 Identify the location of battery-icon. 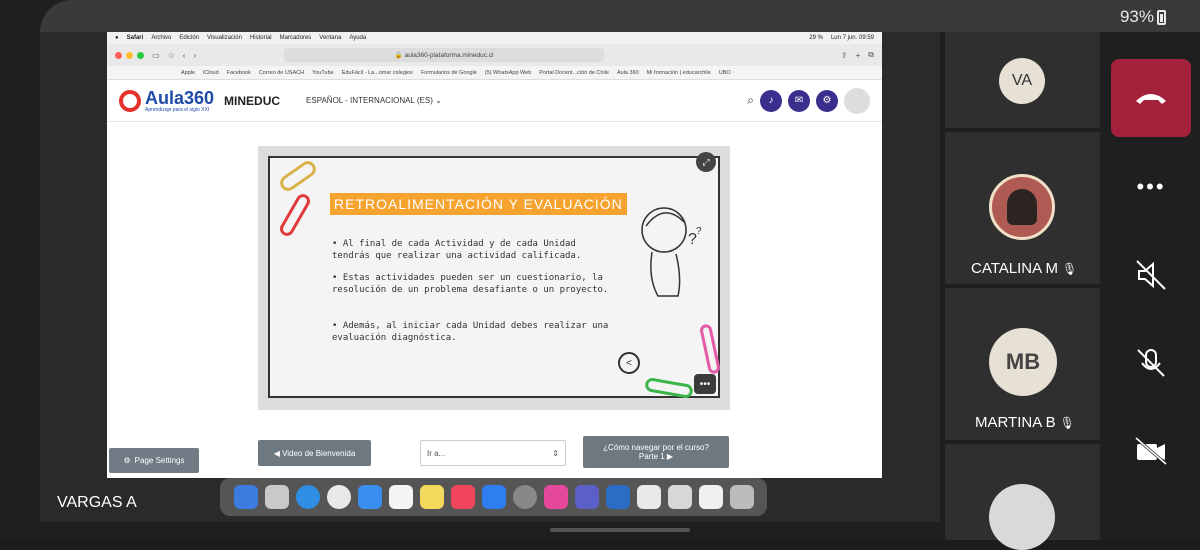
(1161, 17).